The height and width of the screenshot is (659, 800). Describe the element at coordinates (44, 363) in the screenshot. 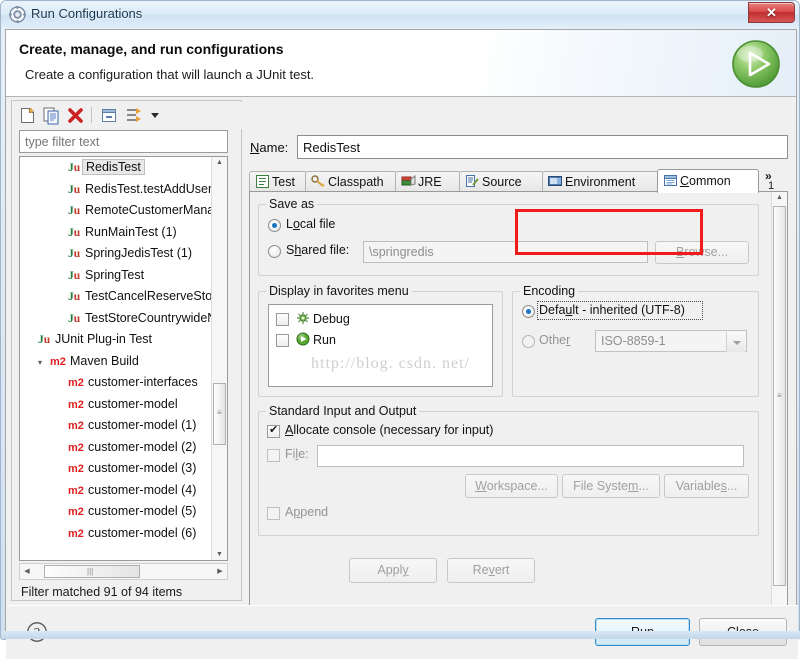

I see `expander-icon: ▾` at that location.